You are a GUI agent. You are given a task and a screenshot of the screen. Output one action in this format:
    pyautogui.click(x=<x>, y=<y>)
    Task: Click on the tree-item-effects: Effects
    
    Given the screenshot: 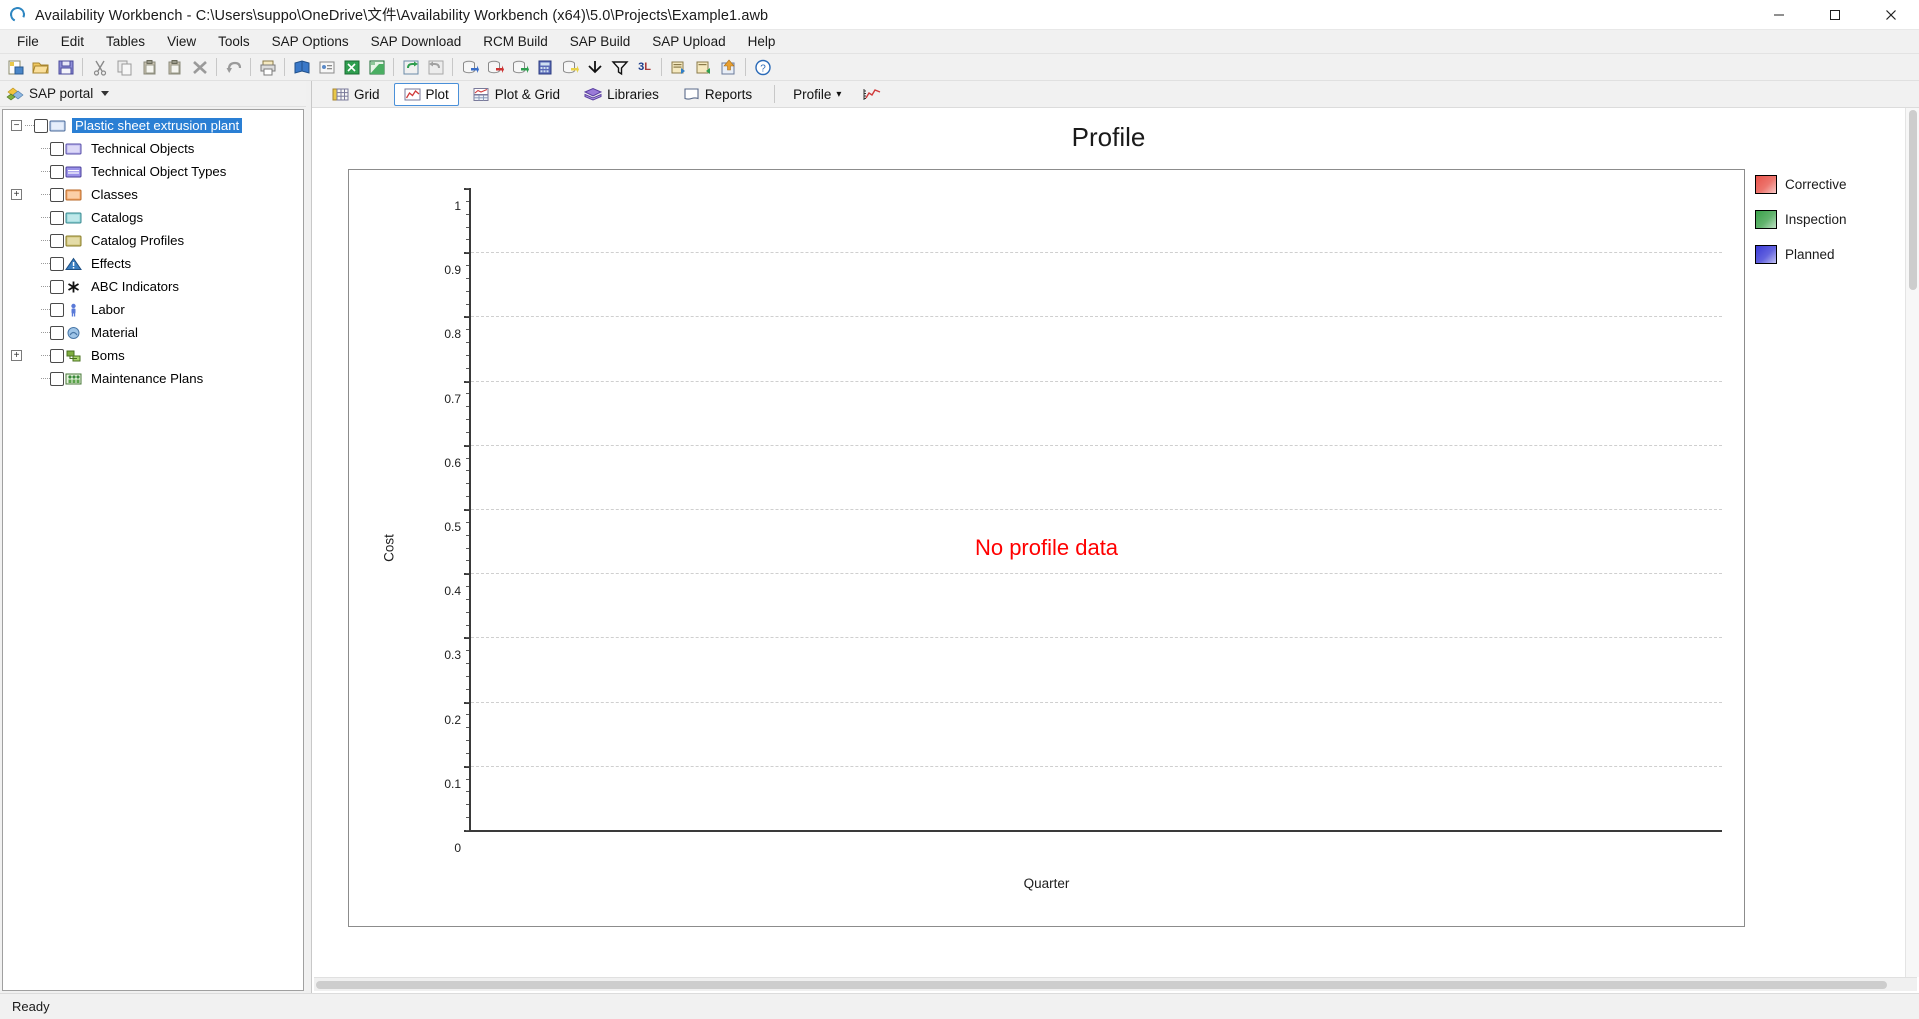 What is the action you would take?
    pyautogui.click(x=153, y=263)
    